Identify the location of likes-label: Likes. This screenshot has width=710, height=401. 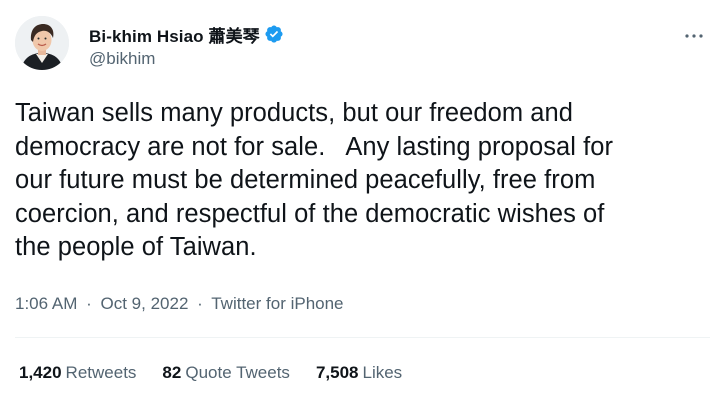
(382, 372).